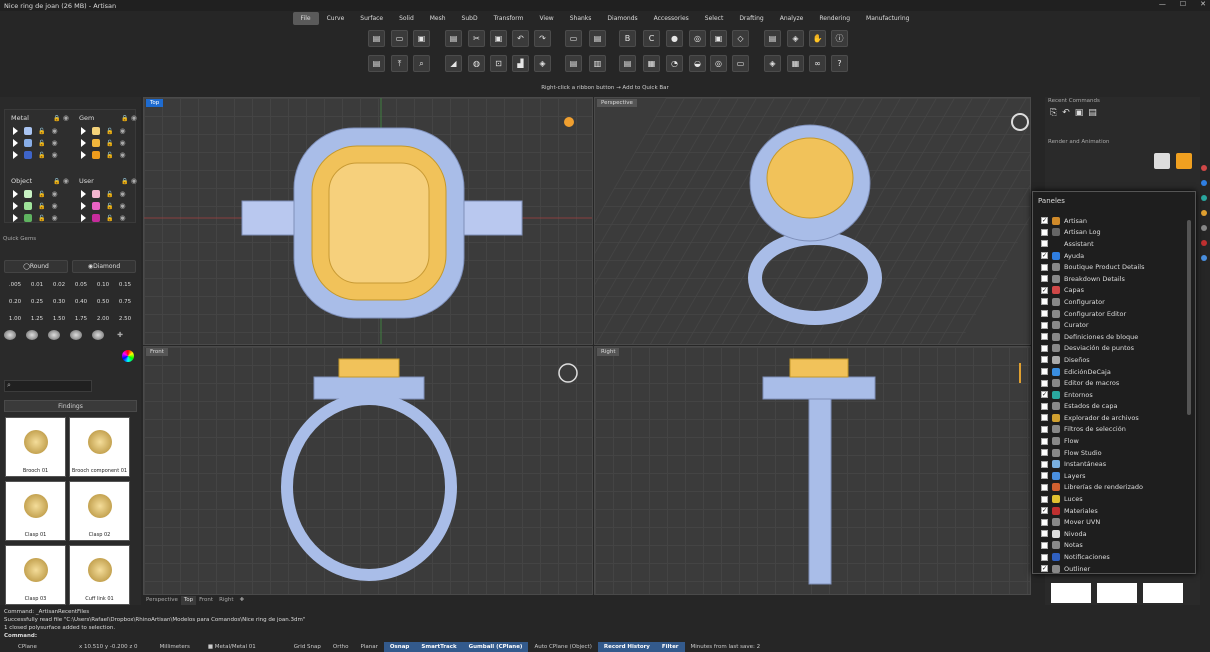 The height and width of the screenshot is (652, 1210). Describe the element at coordinates (1113, 511) in the screenshot. I see `panel-item: ✓ Materiales` at that location.